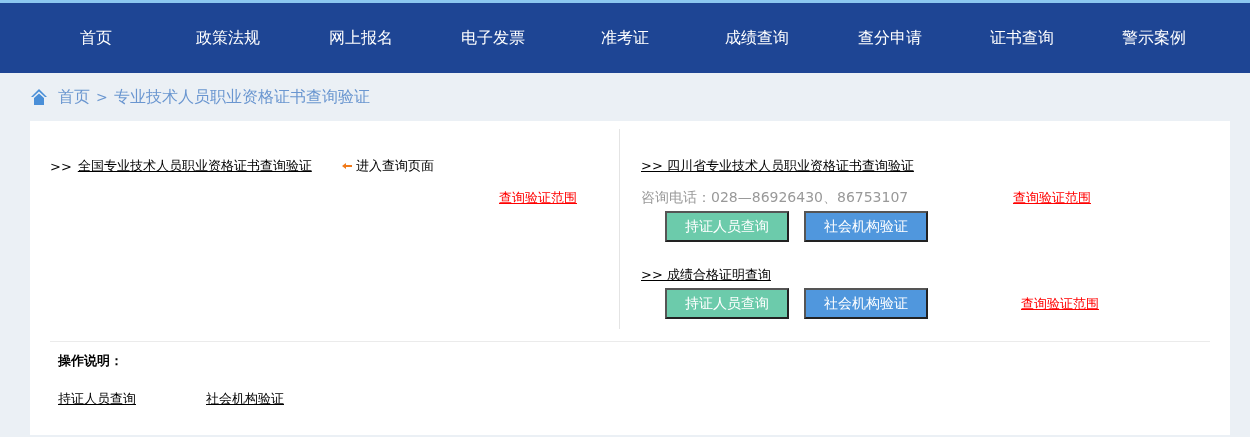  I want to click on instruction-link: 持证人员查询, so click(97, 399).